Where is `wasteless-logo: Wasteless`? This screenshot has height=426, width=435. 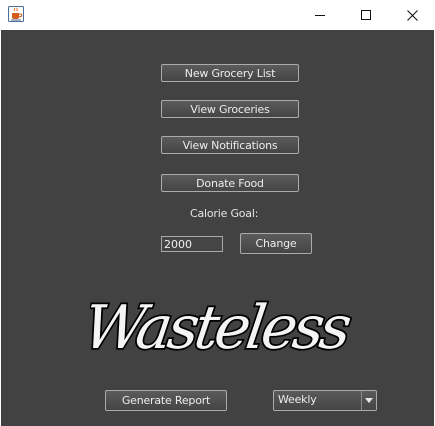
wasteless-logo: Wasteless is located at coordinates (222, 328).